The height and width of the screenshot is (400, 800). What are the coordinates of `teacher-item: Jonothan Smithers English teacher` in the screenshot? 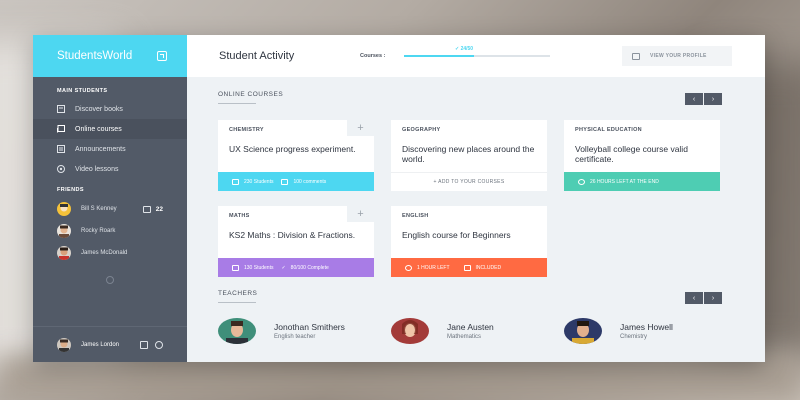 It's located at (281, 331).